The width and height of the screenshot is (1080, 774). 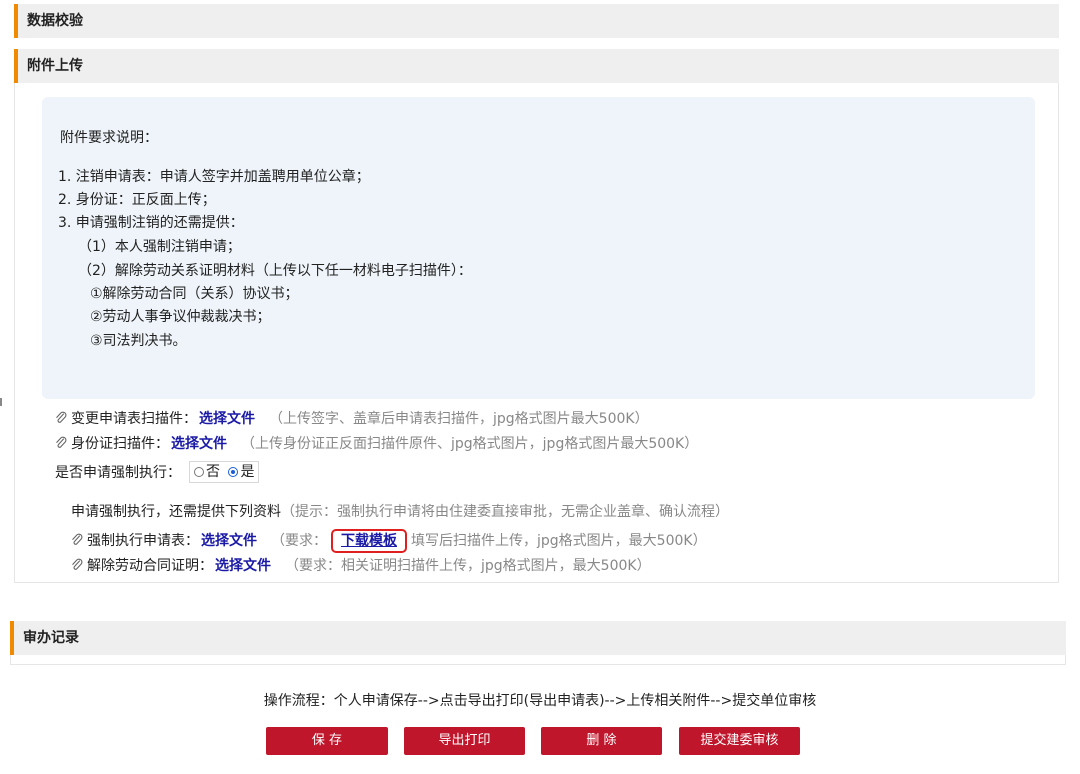 What do you see at coordinates (229, 541) in the screenshot?
I see `choose-file-enforce-form-button: 选择文件` at bounding box center [229, 541].